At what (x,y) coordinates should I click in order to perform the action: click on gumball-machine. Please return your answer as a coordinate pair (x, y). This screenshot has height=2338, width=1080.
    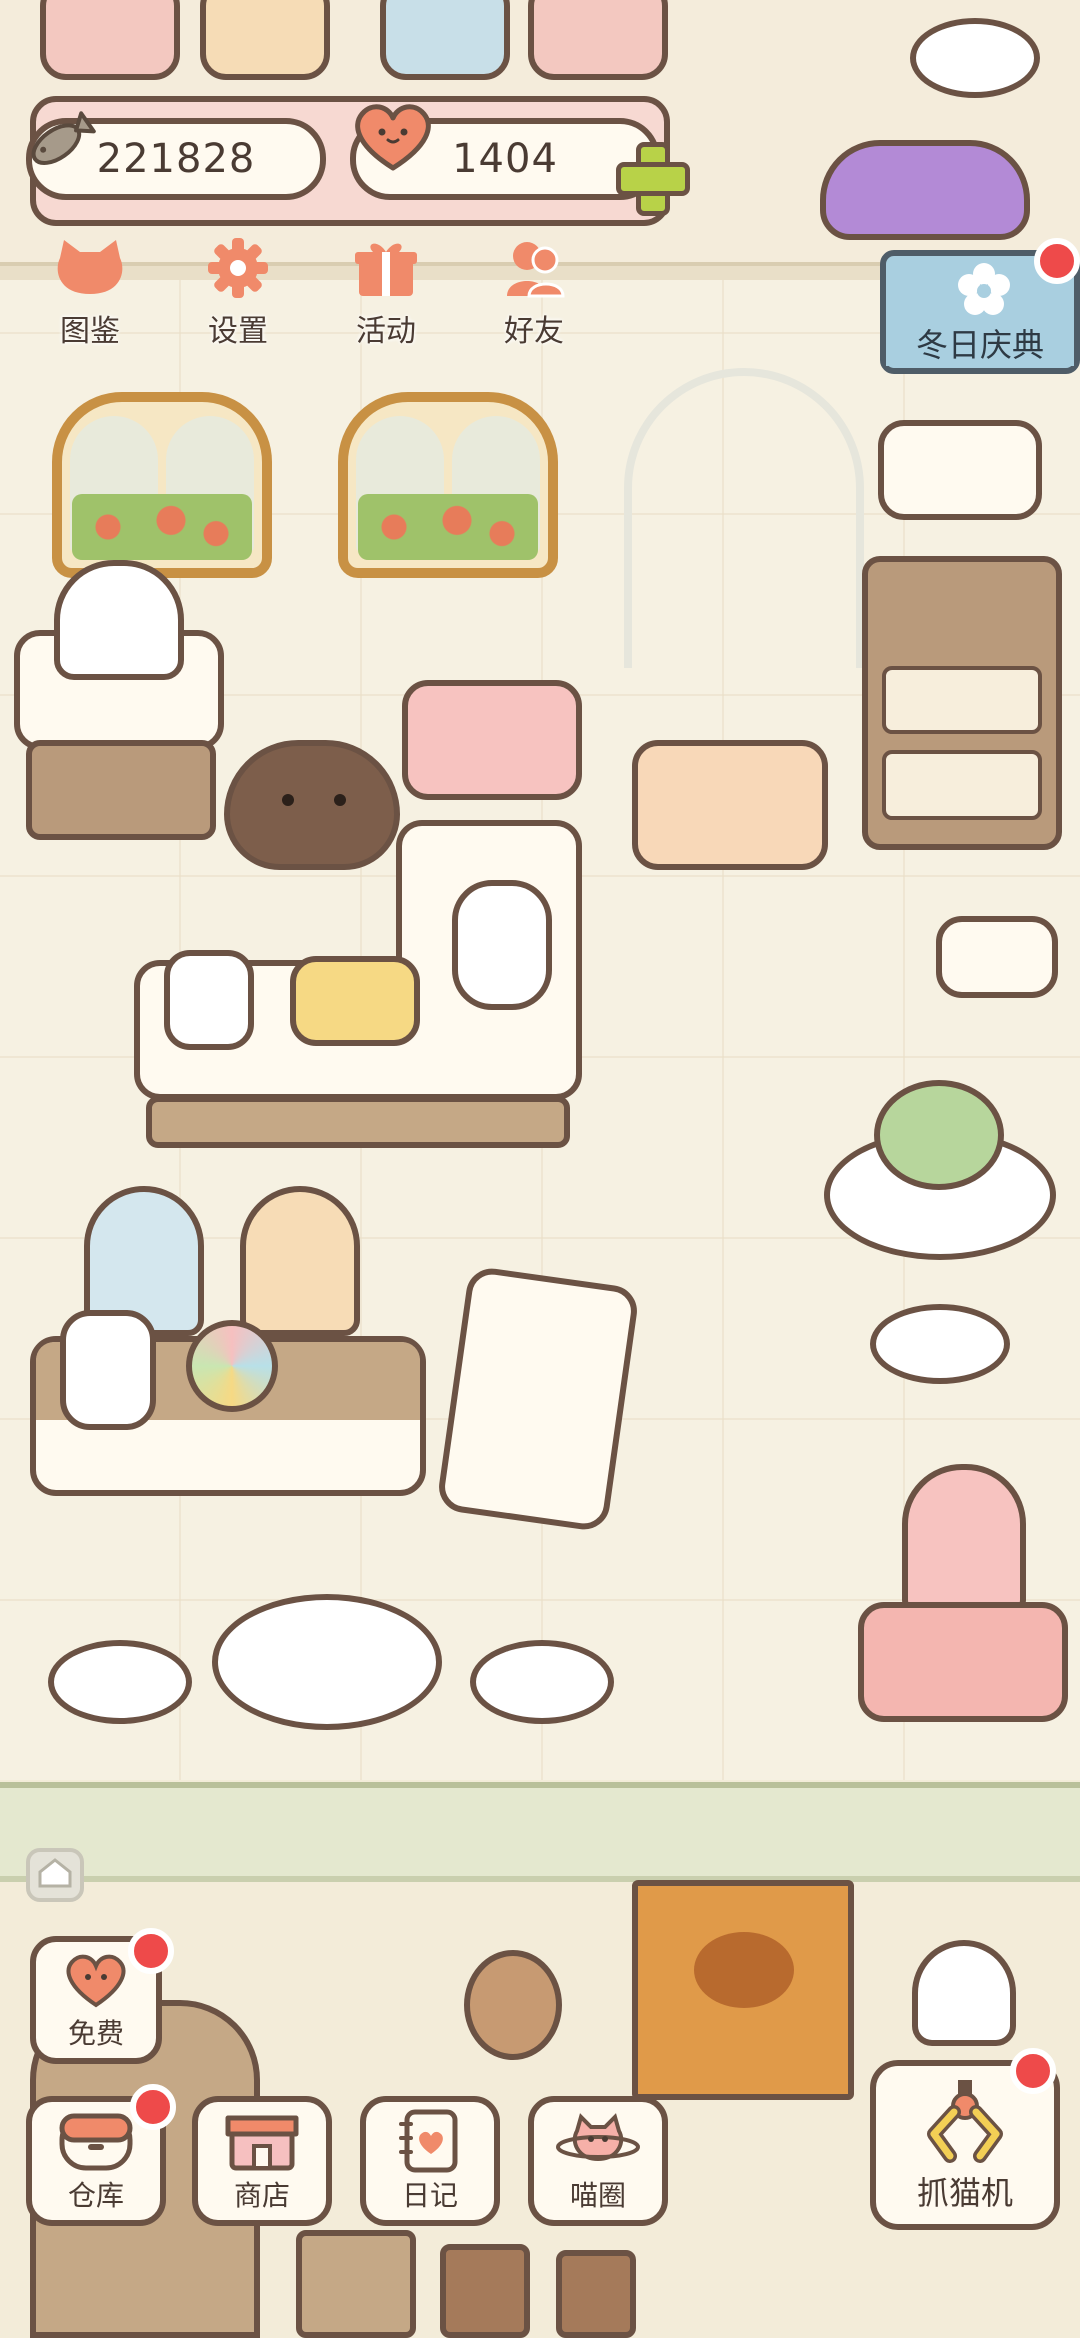
    Looking at the image, I should click on (119, 620).